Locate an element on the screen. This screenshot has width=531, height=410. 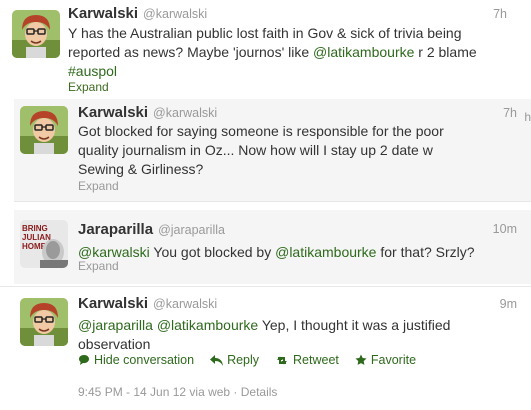
mention-link: @jaraparilla is located at coordinates (115, 325).